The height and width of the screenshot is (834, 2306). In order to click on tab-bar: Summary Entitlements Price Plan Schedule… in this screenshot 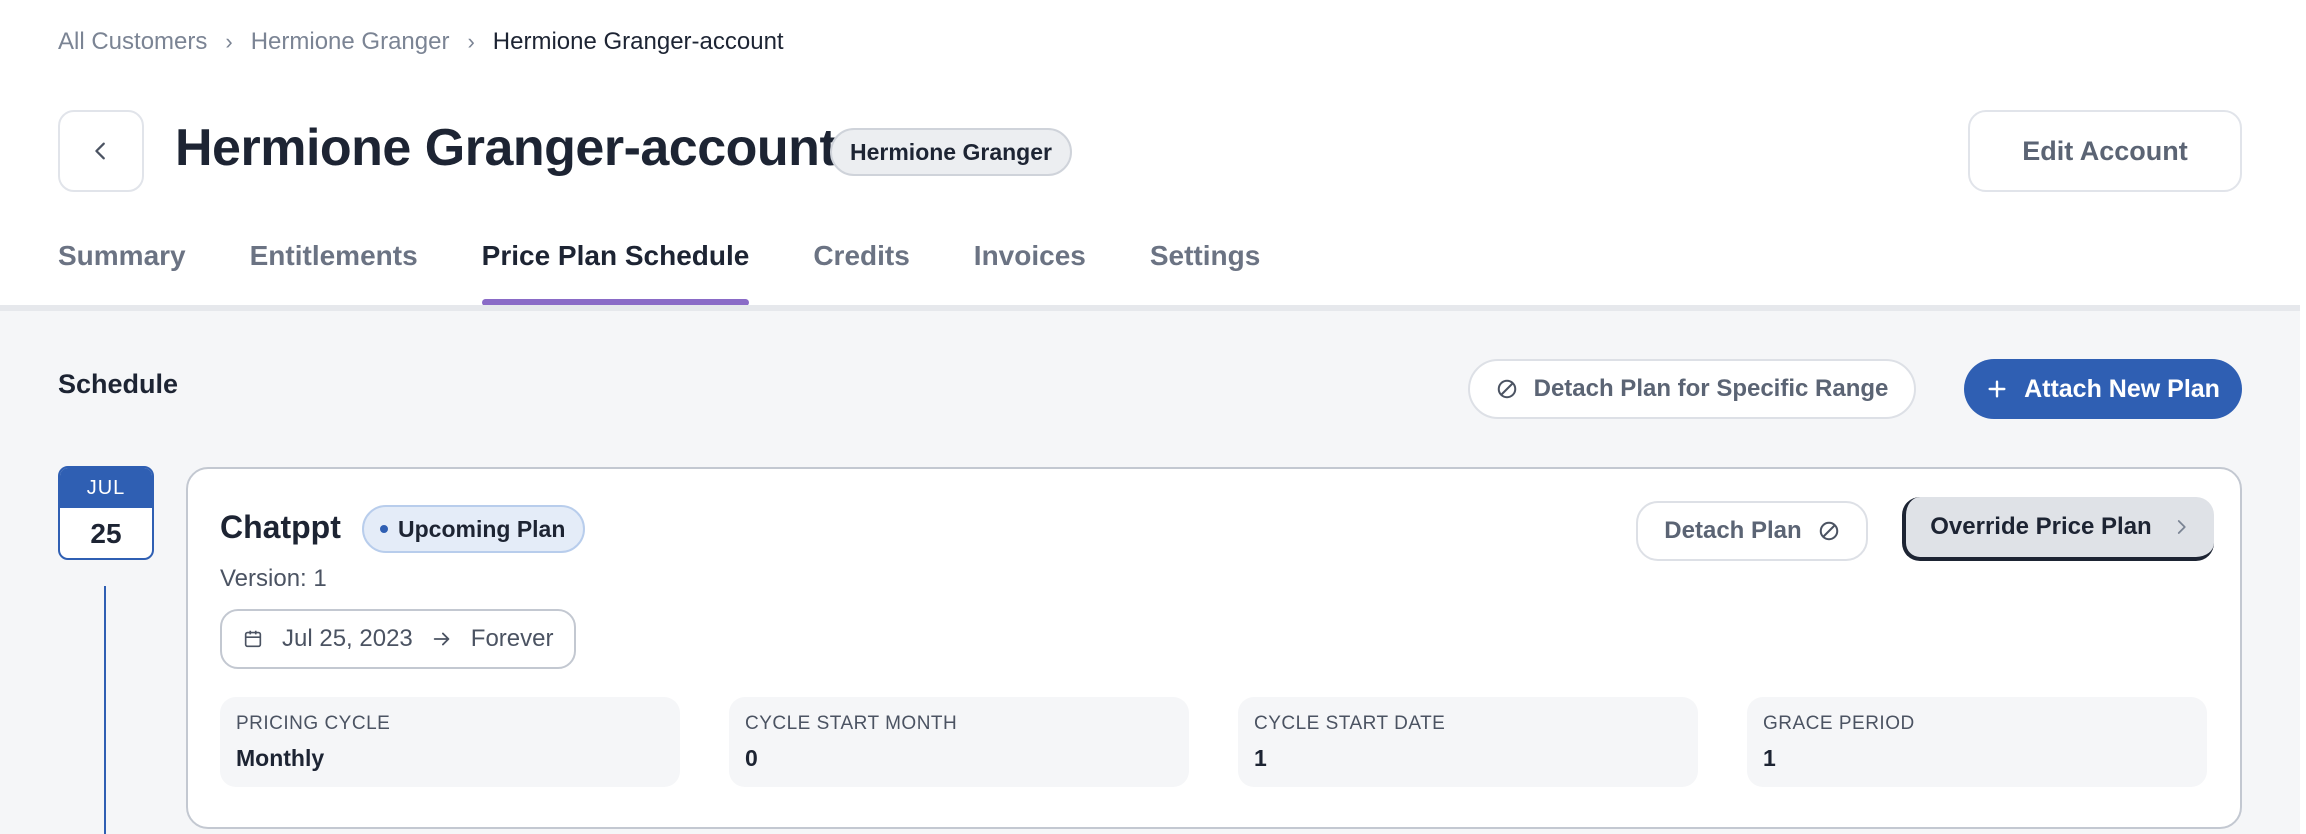, I will do `click(691, 273)`.